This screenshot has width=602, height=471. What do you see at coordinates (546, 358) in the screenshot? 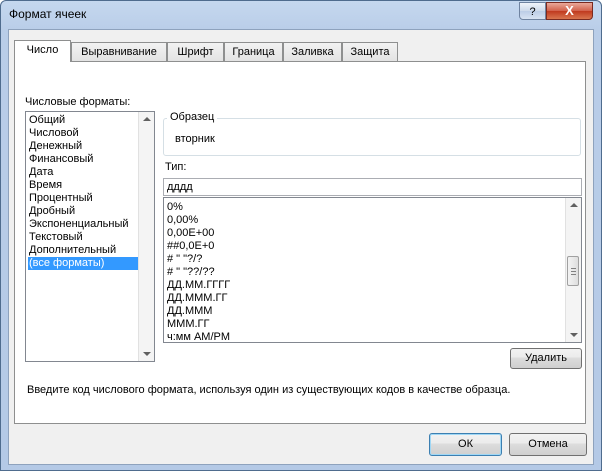
I see `delete-button: Удалить` at bounding box center [546, 358].